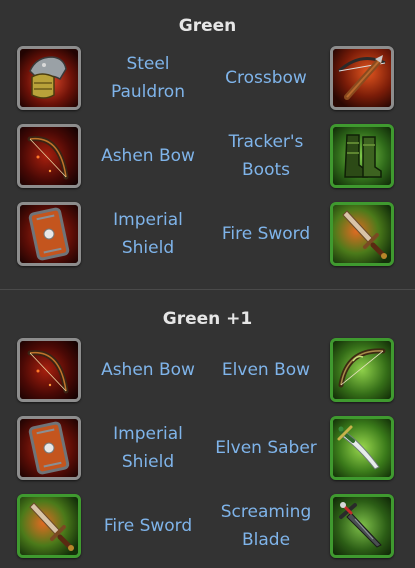 This screenshot has height=568, width=415. What do you see at coordinates (266, 78) in the screenshot?
I see `item-name: Crossbow` at bounding box center [266, 78].